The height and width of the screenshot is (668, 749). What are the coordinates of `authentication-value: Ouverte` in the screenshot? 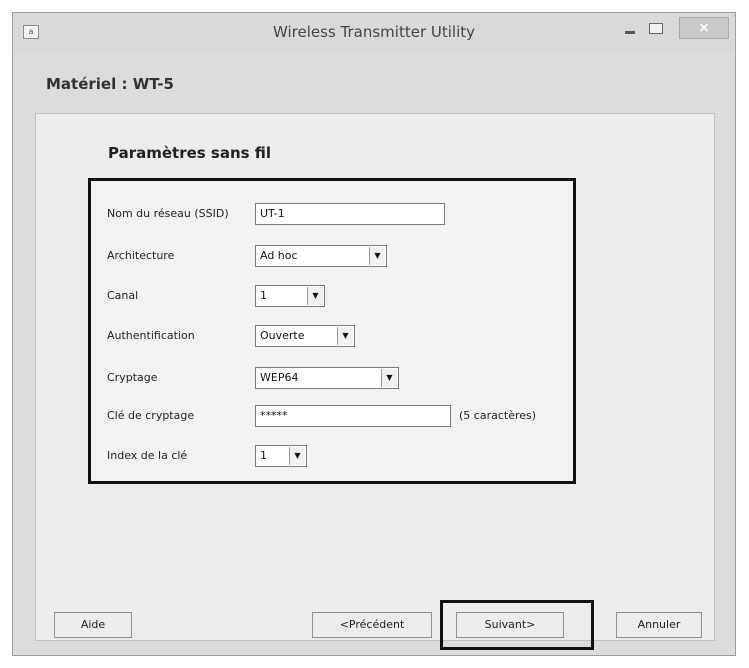 It's located at (282, 335).